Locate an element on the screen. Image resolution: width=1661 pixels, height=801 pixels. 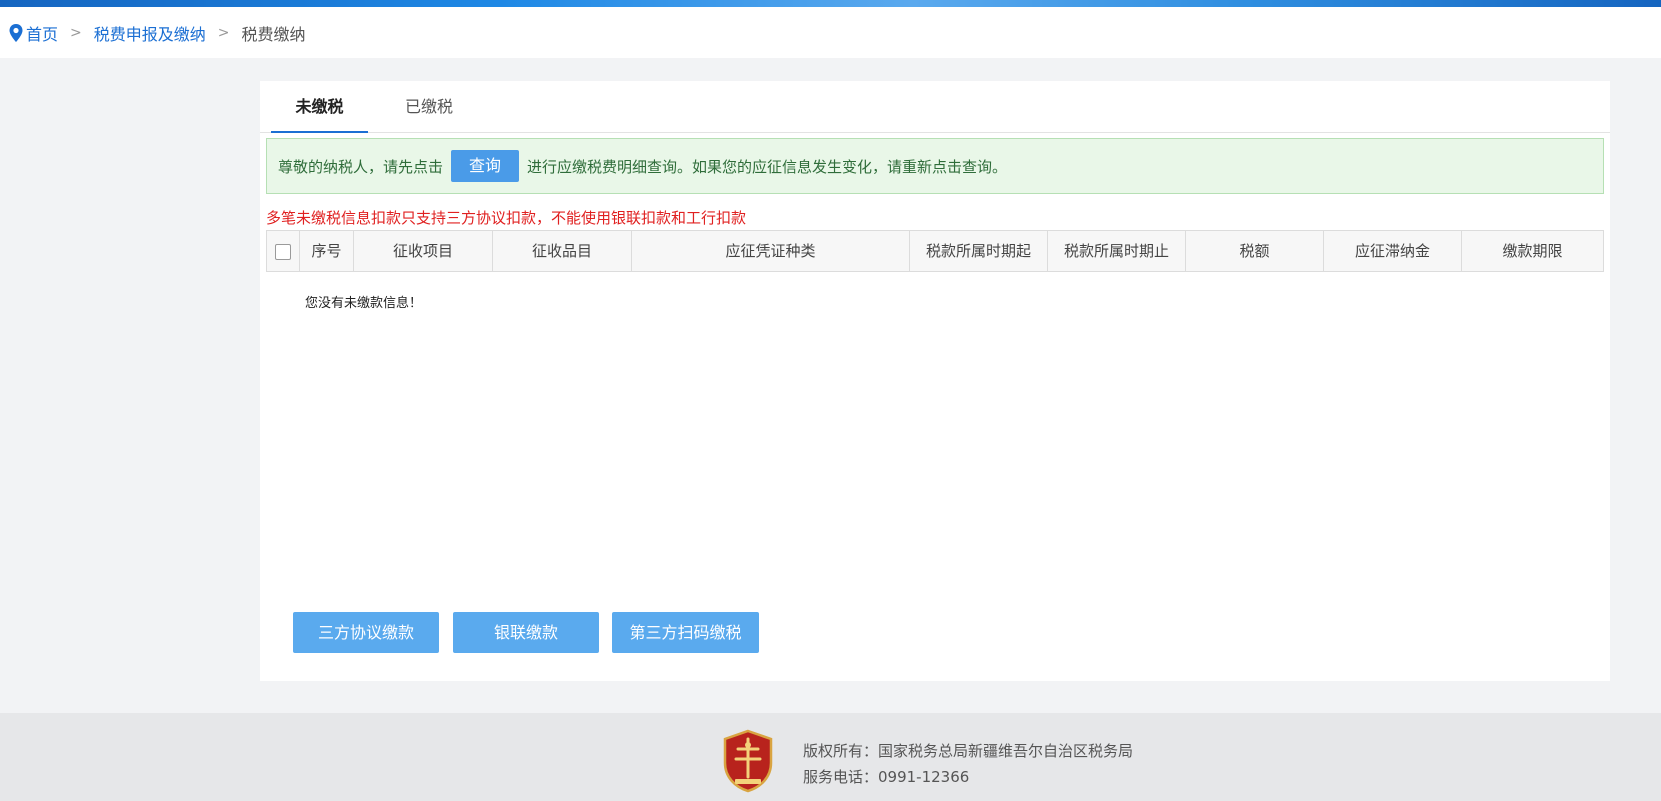
column-header: 税款所属时期起 is located at coordinates (979, 251).